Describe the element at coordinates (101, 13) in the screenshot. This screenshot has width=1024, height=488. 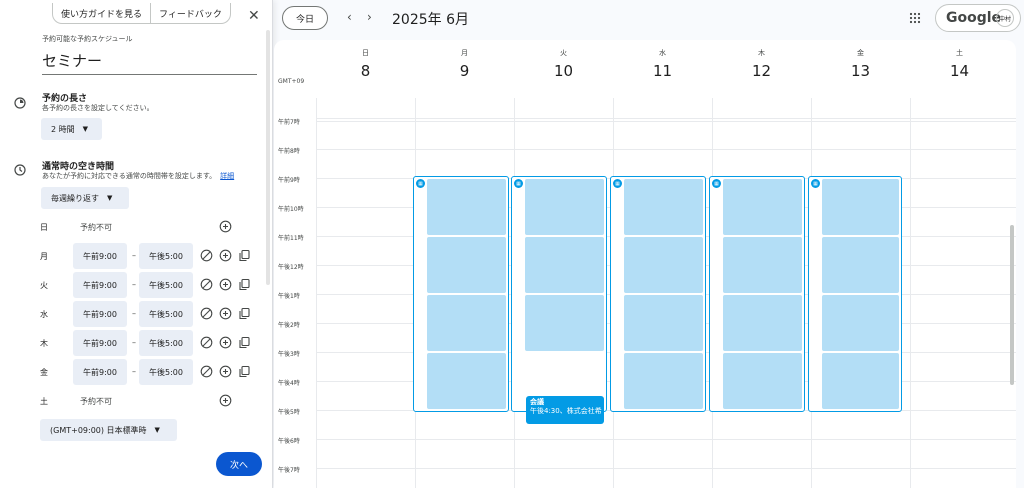
I see `help-guide-button: 使い方ガイドを見る` at that location.